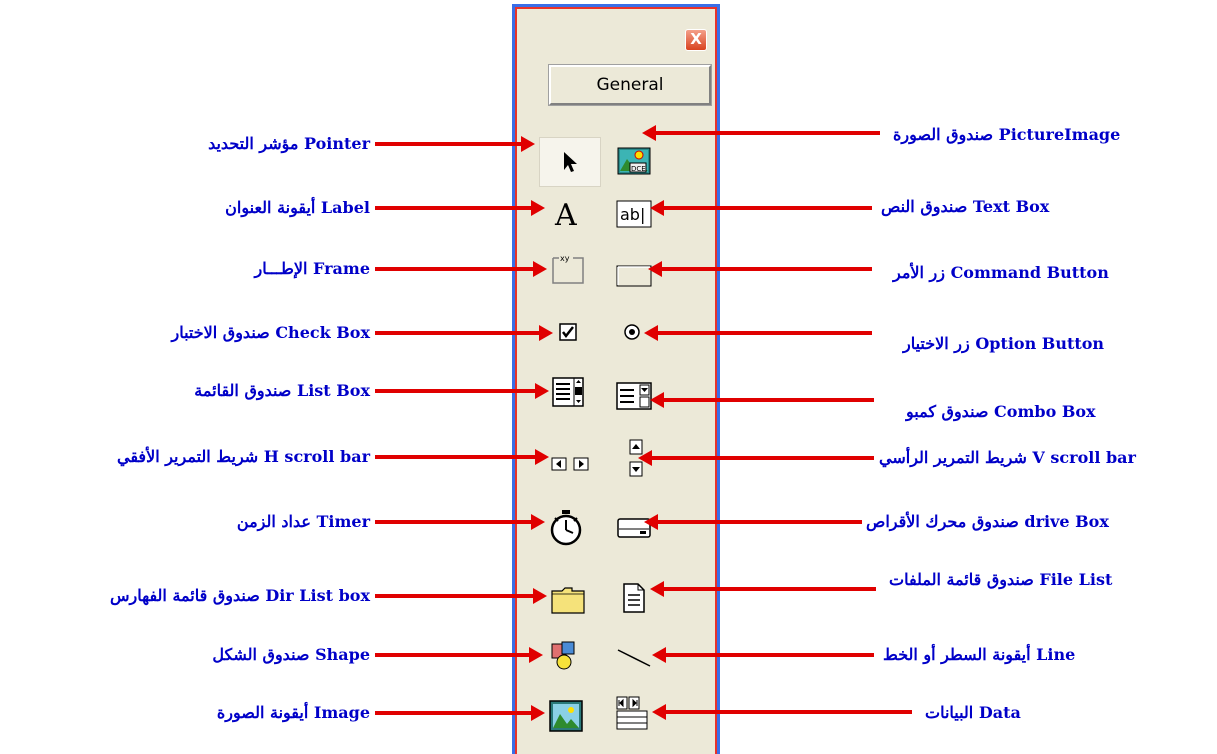 This screenshot has width=1217, height=754. Describe the element at coordinates (239, 595) in the screenshot. I see `dirlistbox-label: صندوق قائمة الفهارس Dir List box` at that location.